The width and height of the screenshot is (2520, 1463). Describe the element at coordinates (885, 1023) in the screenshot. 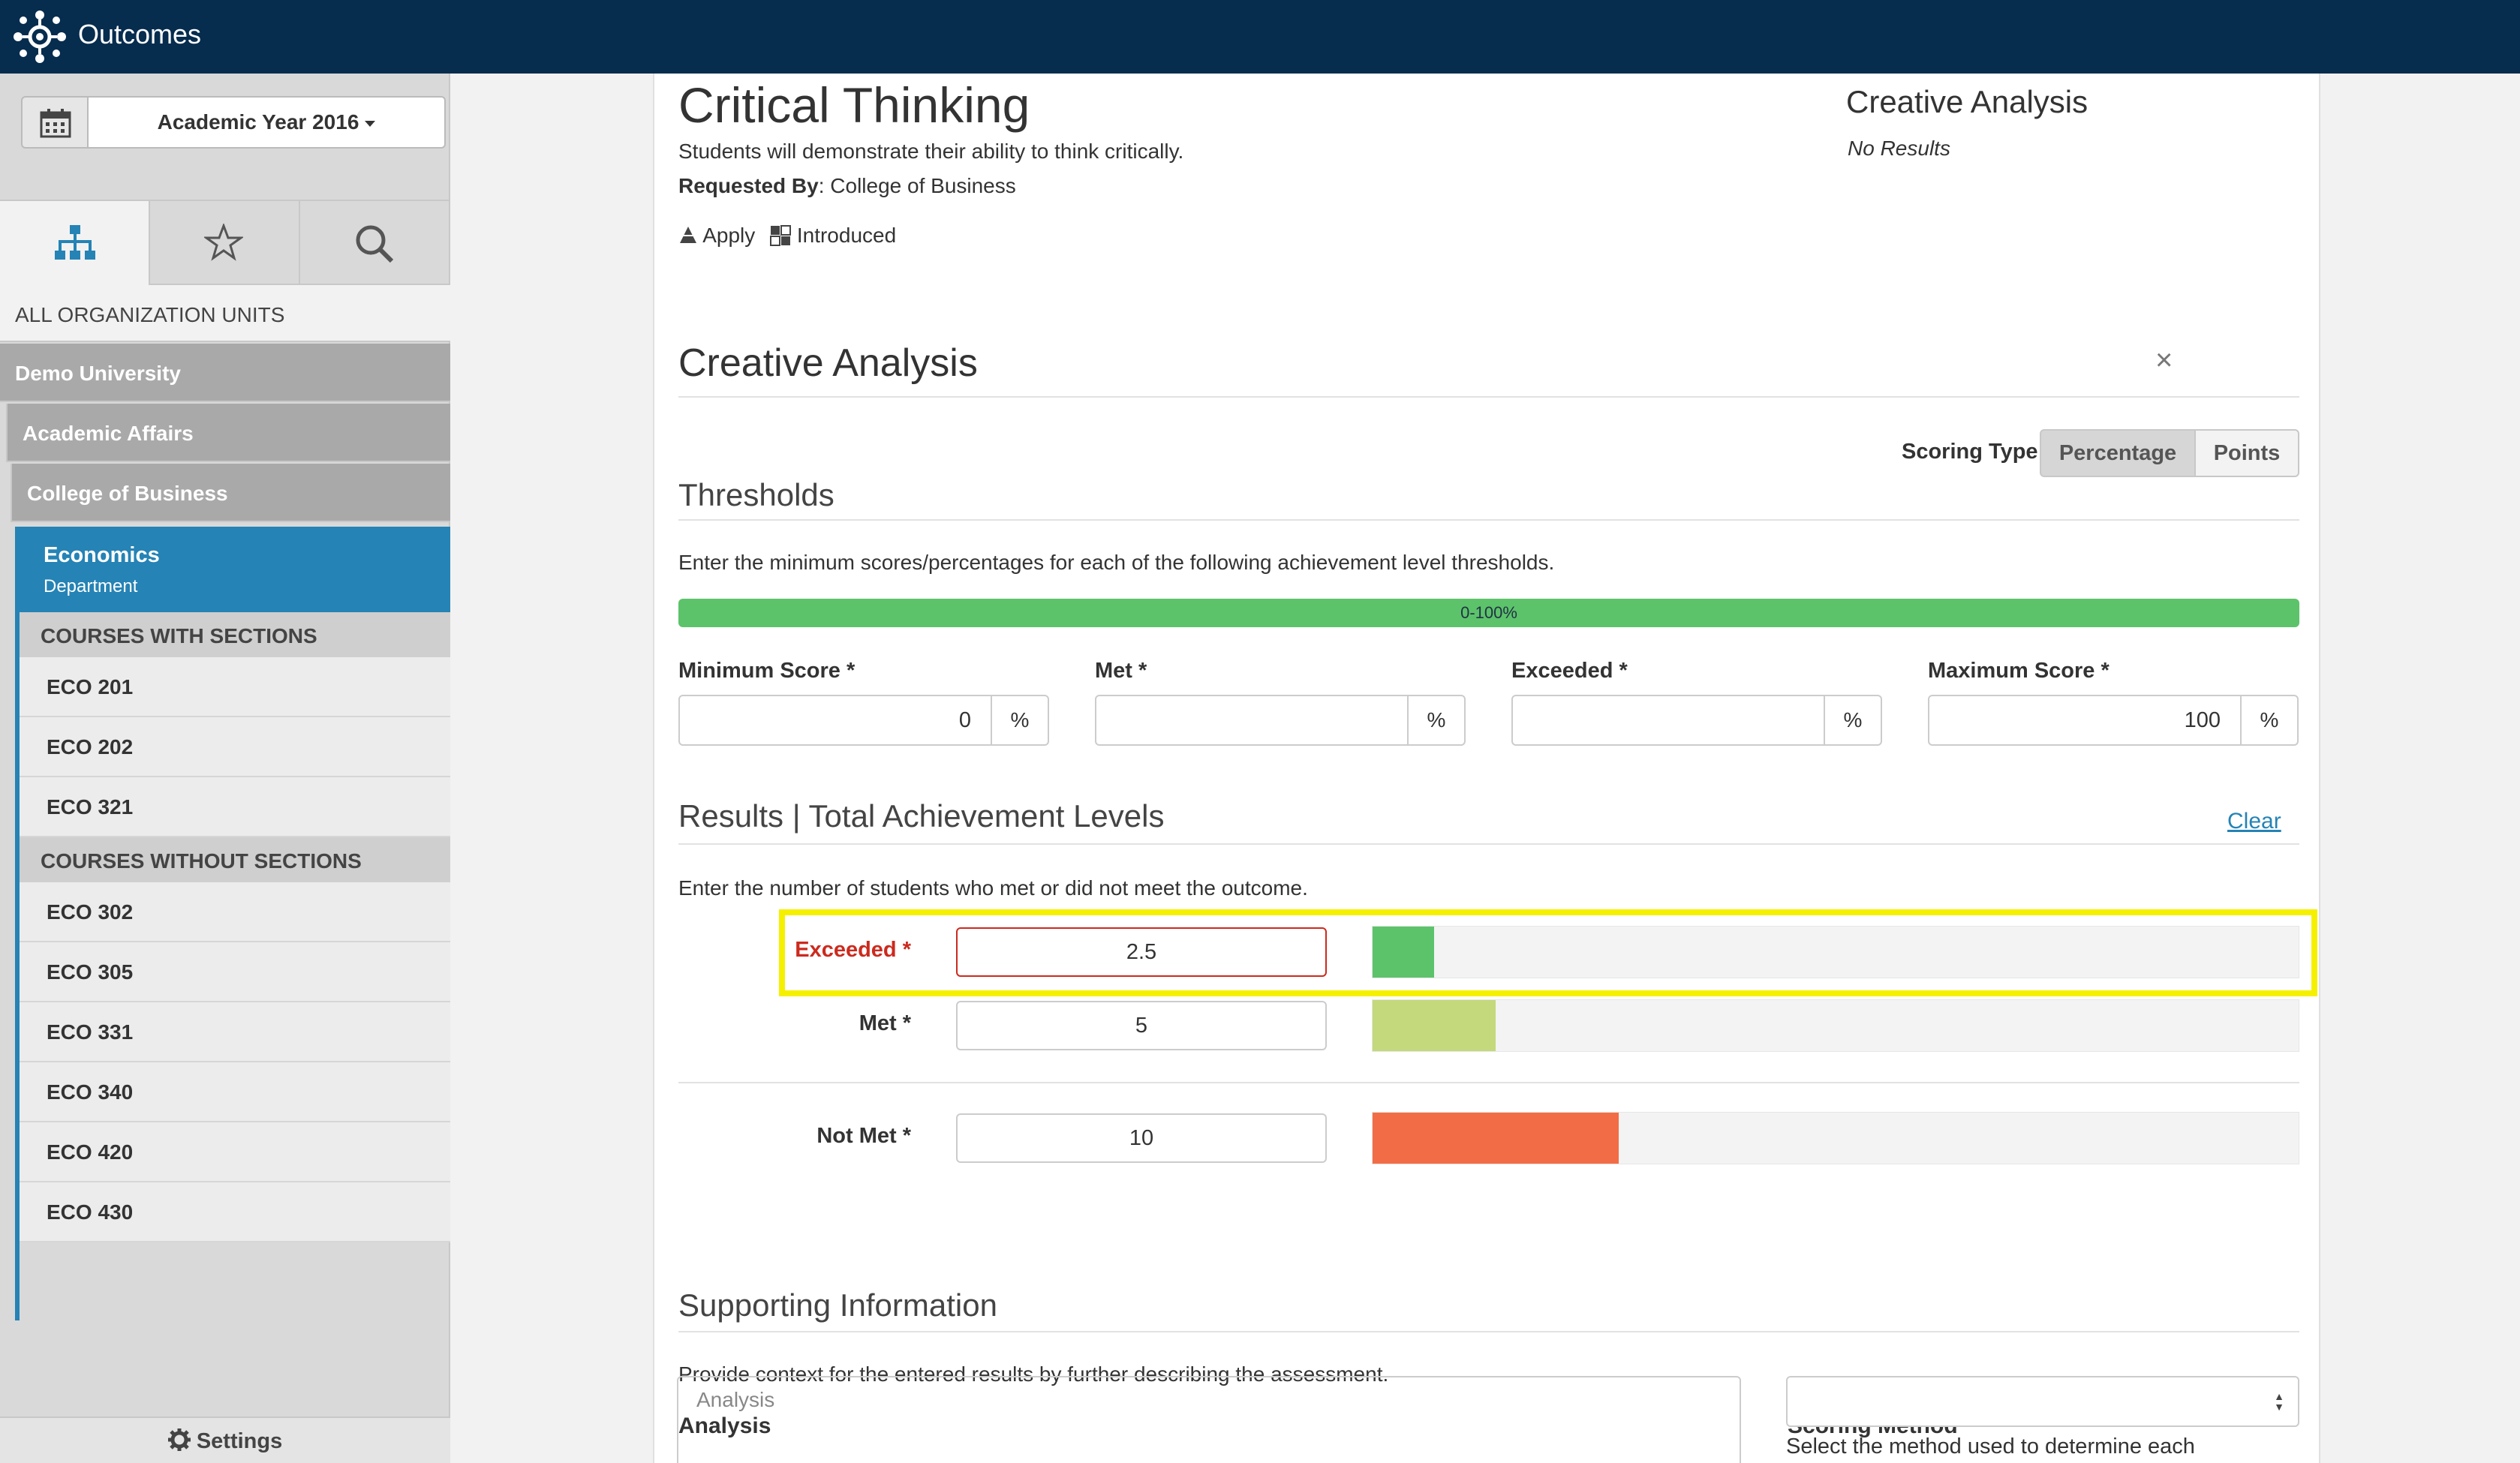

I see `met-label: Met *` at that location.